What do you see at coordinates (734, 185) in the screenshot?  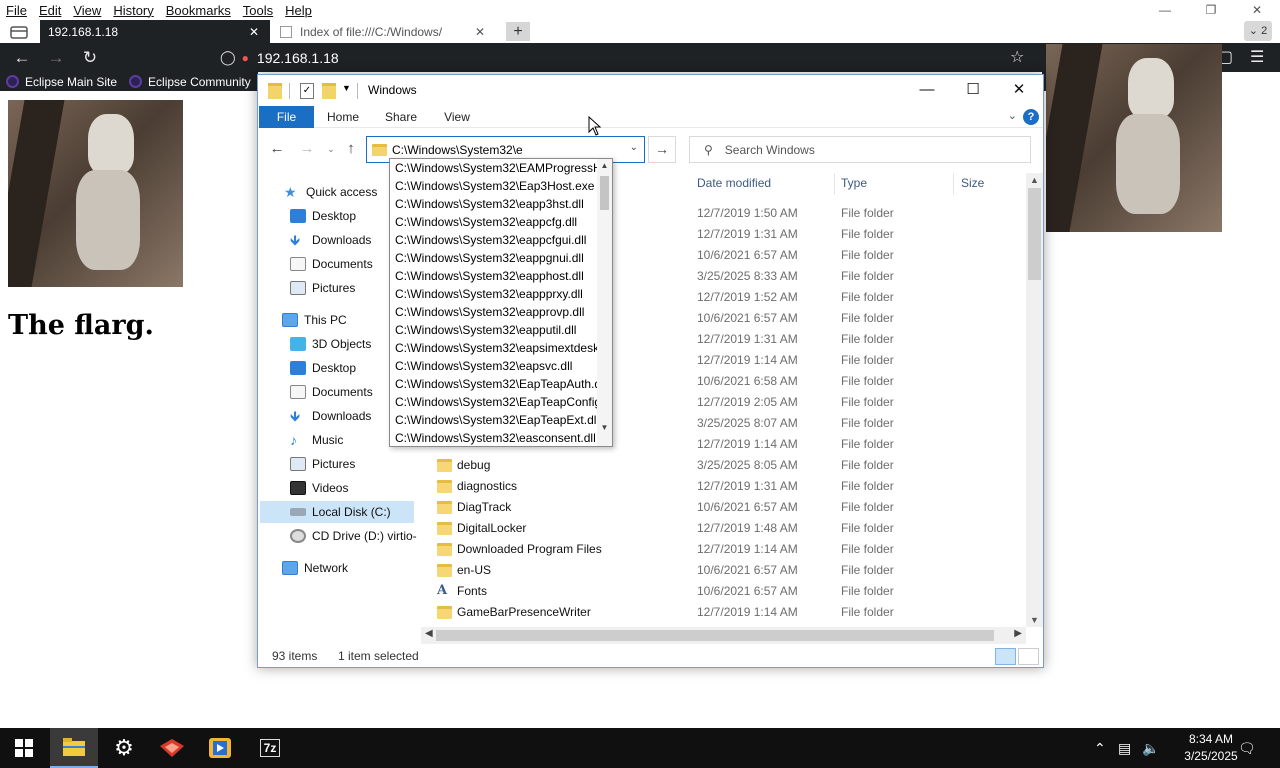 I see `column-date-modified: Date modified` at bounding box center [734, 185].